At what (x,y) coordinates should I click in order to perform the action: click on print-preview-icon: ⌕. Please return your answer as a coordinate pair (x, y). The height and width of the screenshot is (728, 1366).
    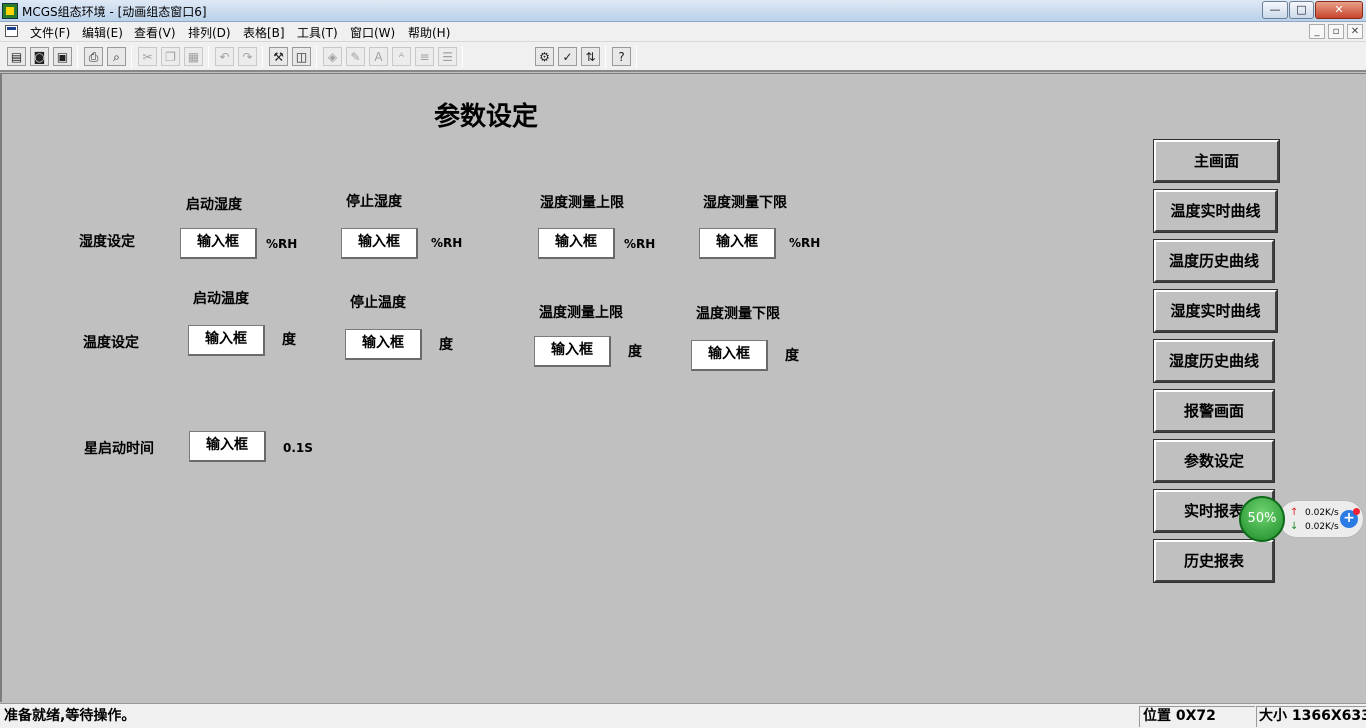
    Looking at the image, I should click on (116, 56).